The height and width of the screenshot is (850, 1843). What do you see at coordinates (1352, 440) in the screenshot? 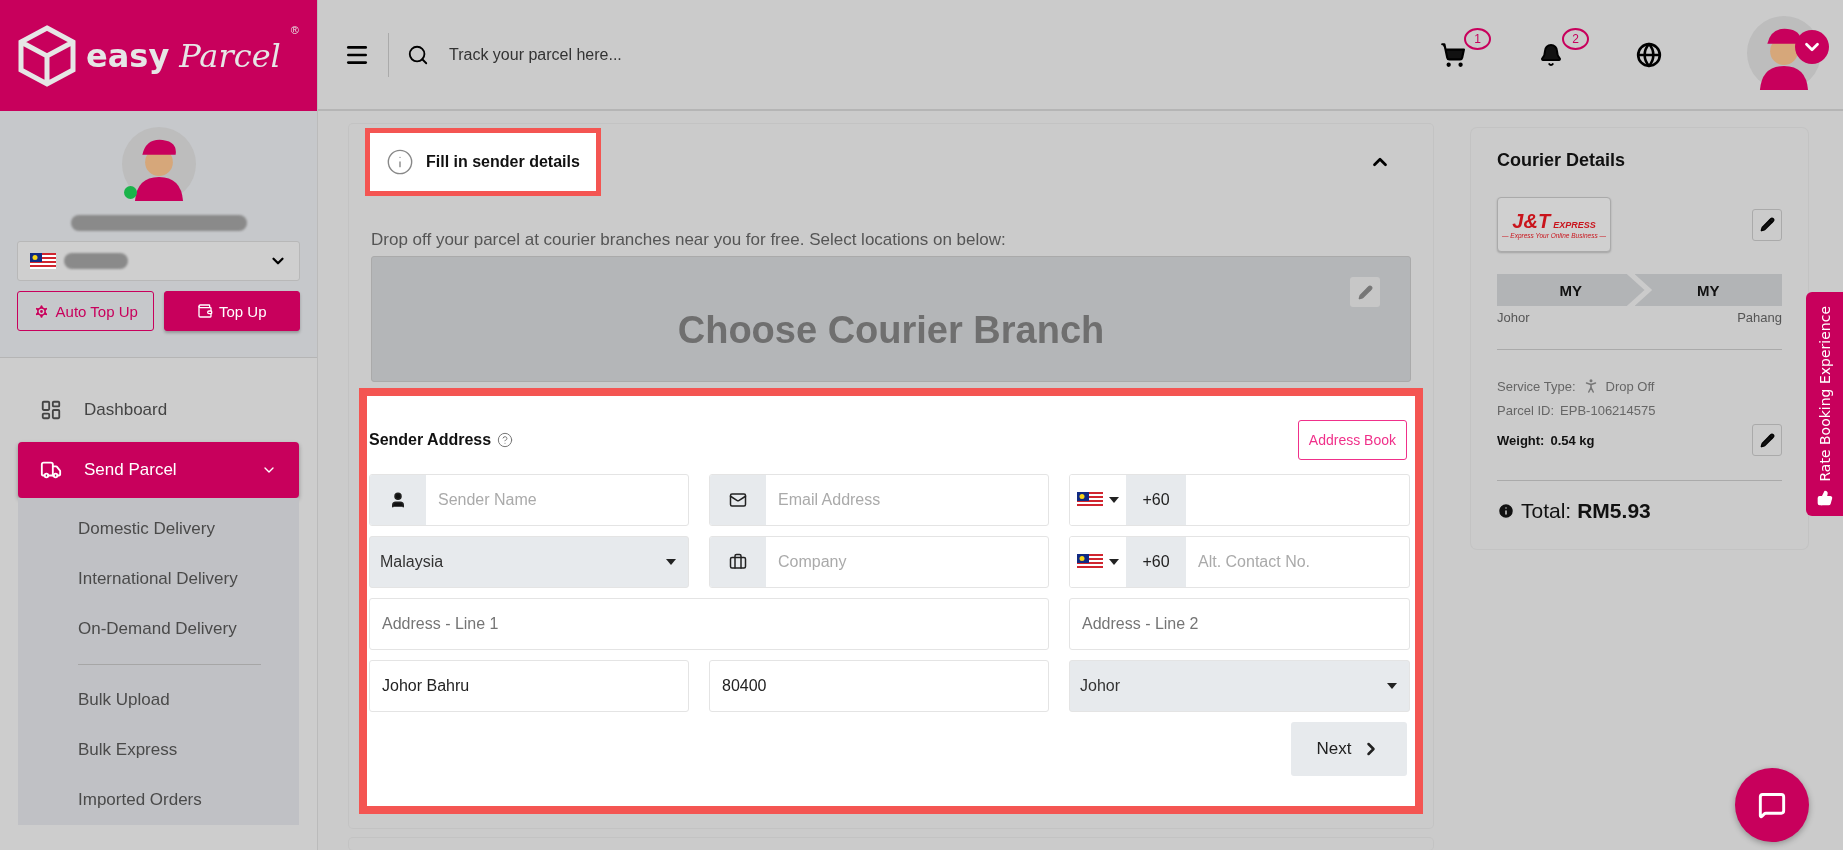
I see `address-book-button: Address Book` at bounding box center [1352, 440].